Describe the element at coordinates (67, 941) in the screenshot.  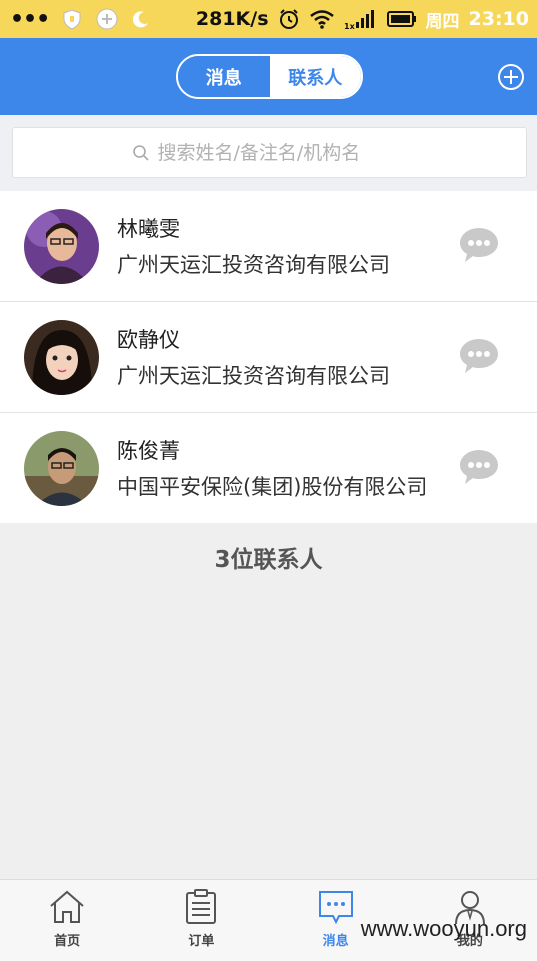
I see `tab-label: 首页` at that location.